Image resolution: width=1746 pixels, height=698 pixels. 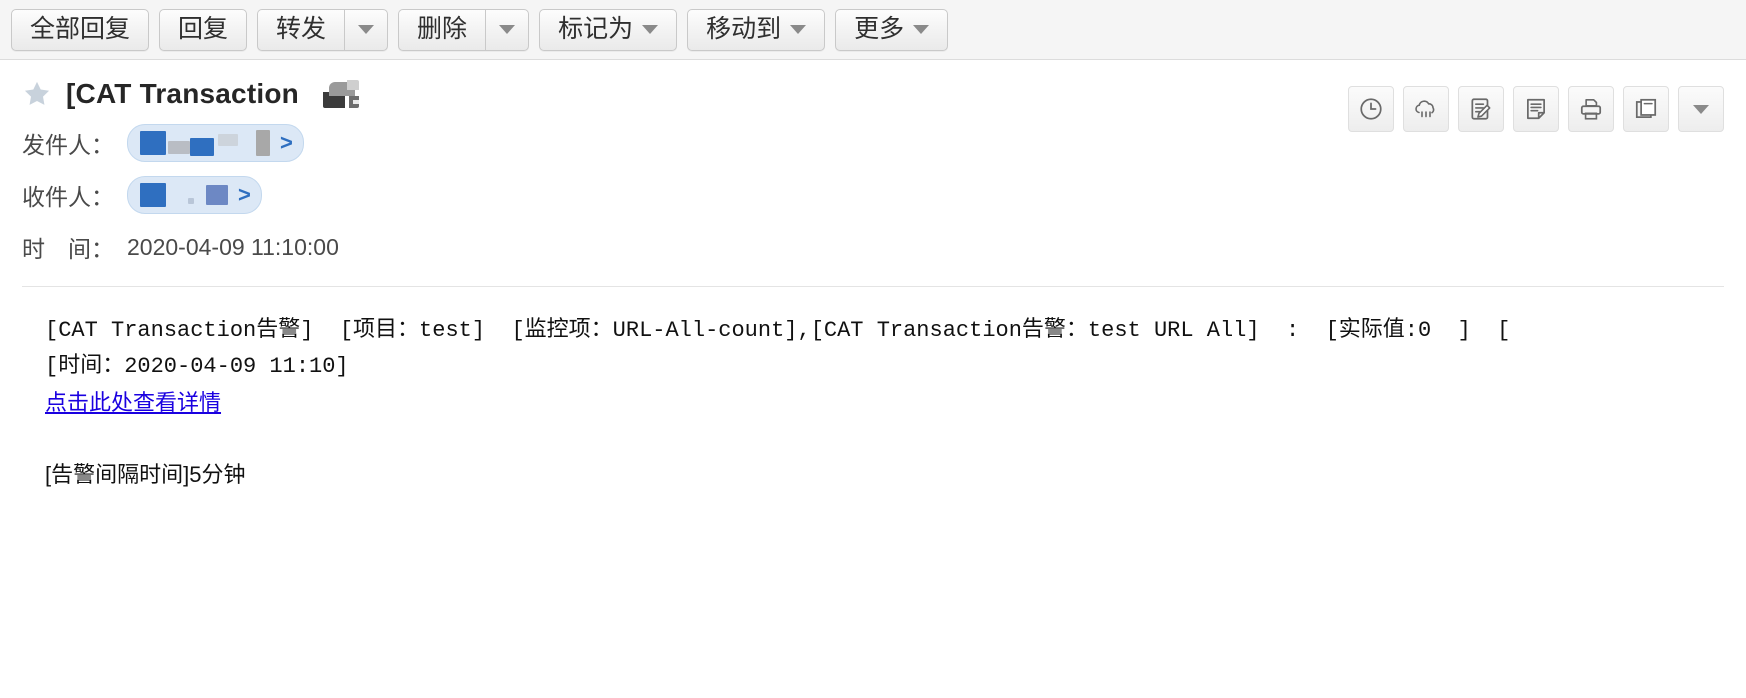 I want to click on forward-button-group: 转发, so click(x=323, y=29).